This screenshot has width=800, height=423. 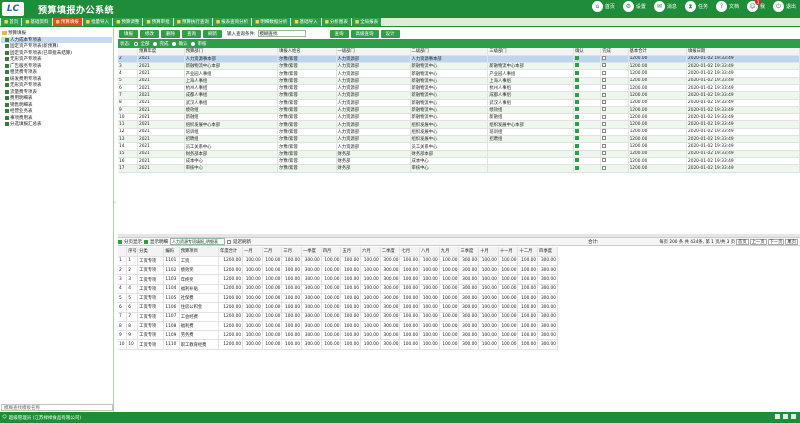 What do you see at coordinates (67, 22) in the screenshot?
I see `nav-tab-2: ■ 预算填报` at bounding box center [67, 22].